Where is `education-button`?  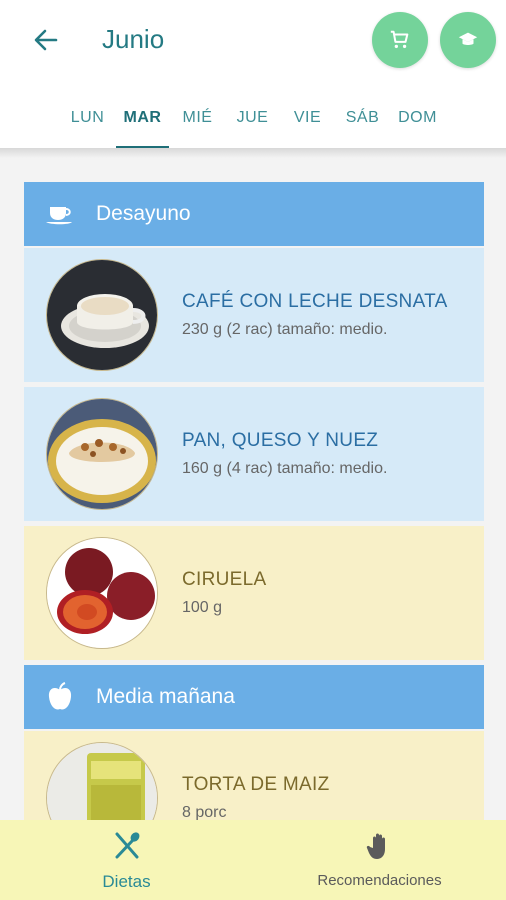
education-button is located at coordinates (468, 40).